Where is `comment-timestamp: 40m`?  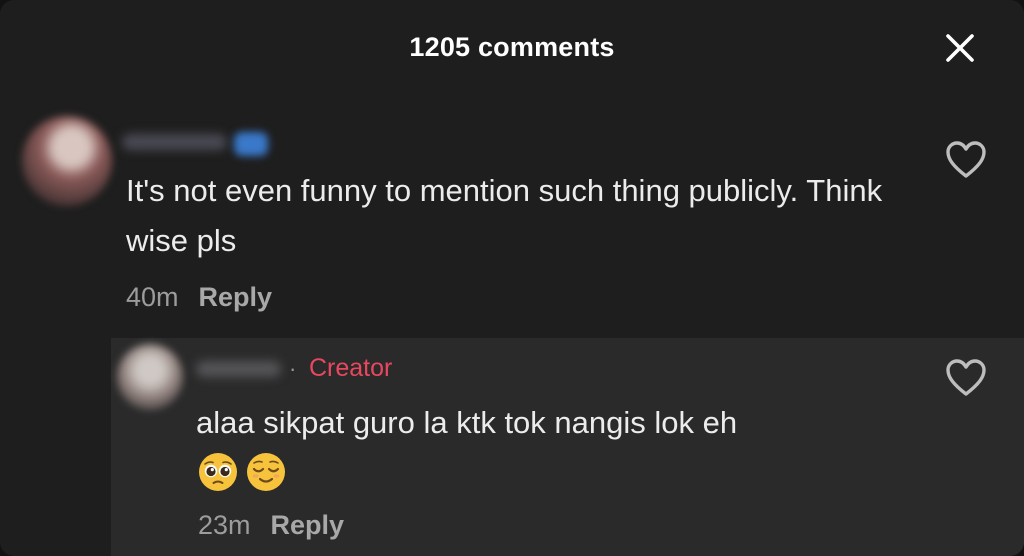
comment-timestamp: 40m is located at coordinates (152, 297).